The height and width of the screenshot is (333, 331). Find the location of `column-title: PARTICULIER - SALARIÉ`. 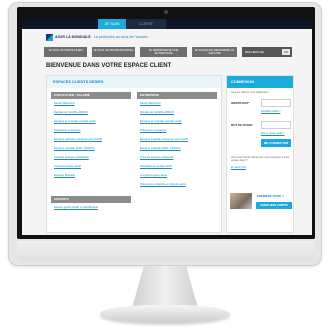

column-title: PARTICULIER - SALARIÉ is located at coordinates (91, 95).